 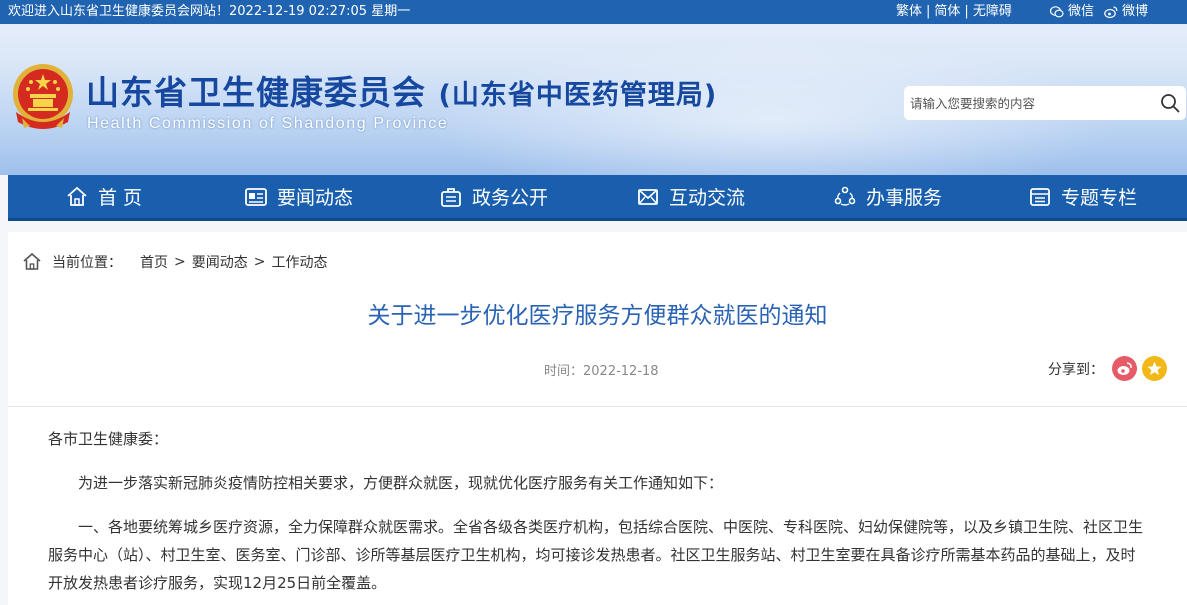 What do you see at coordinates (120, 198) in the screenshot?
I see `nav-label: 首 页` at bounding box center [120, 198].